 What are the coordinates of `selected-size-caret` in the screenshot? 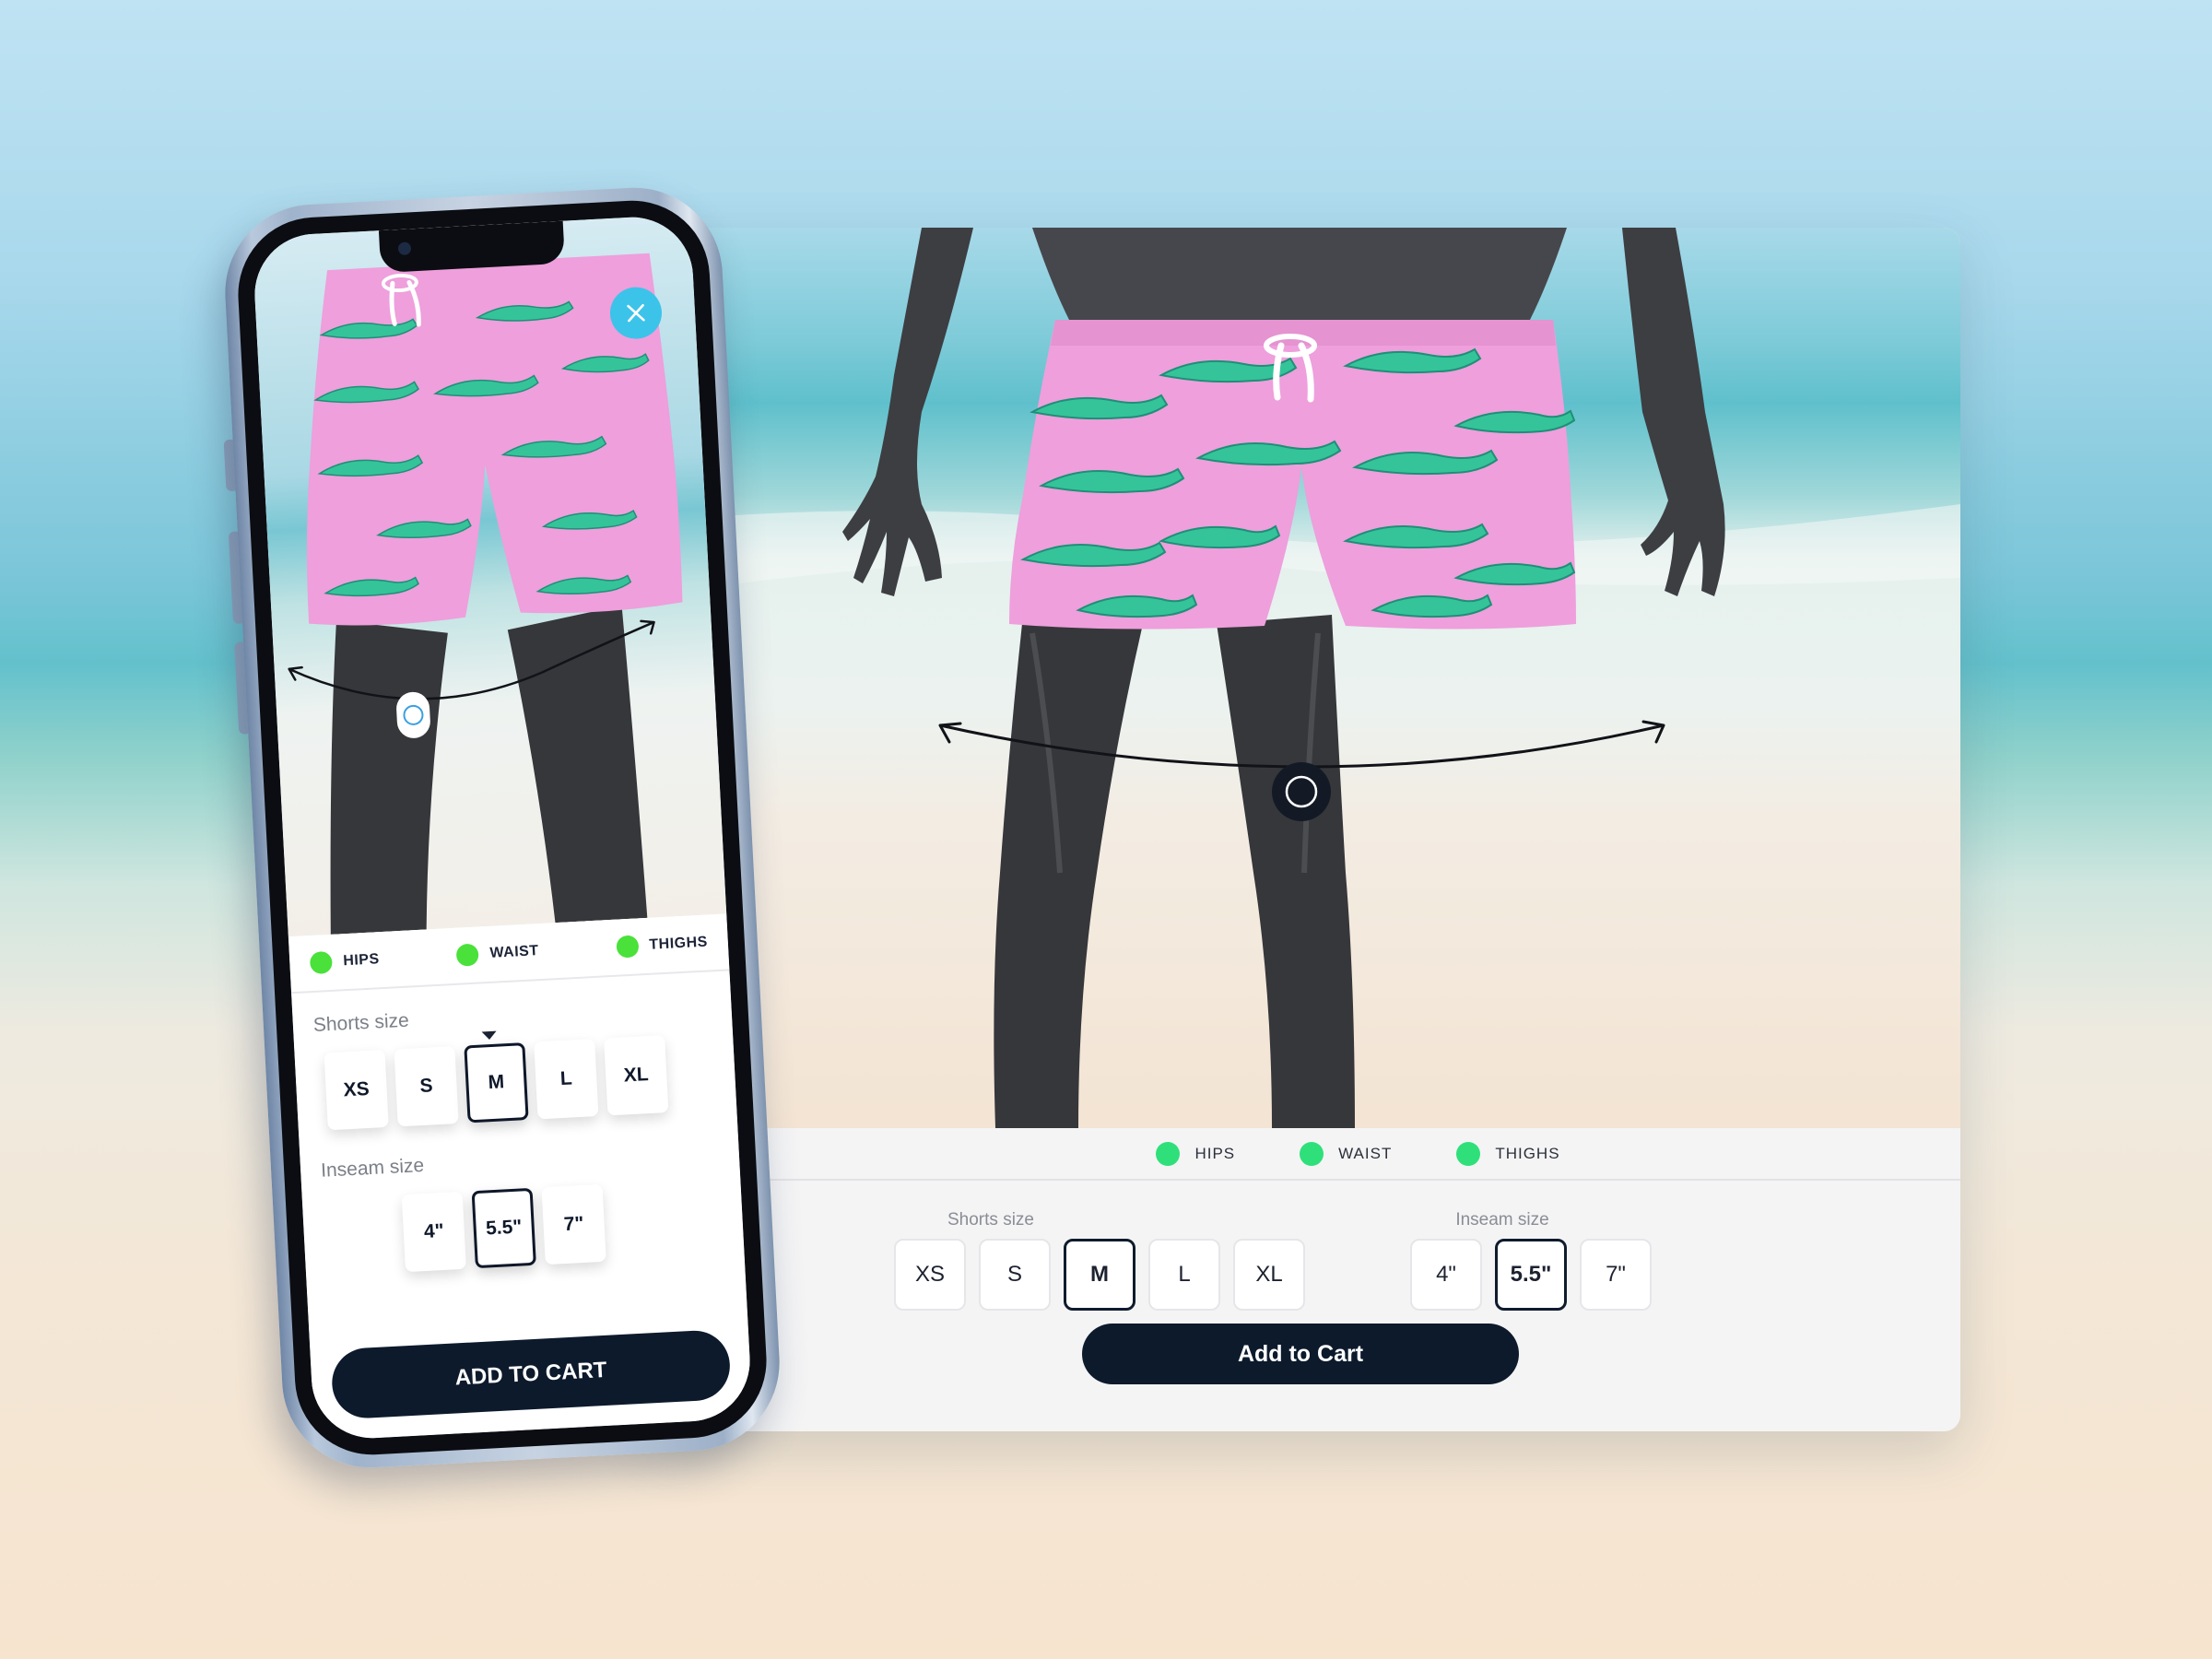 It's located at (489, 1035).